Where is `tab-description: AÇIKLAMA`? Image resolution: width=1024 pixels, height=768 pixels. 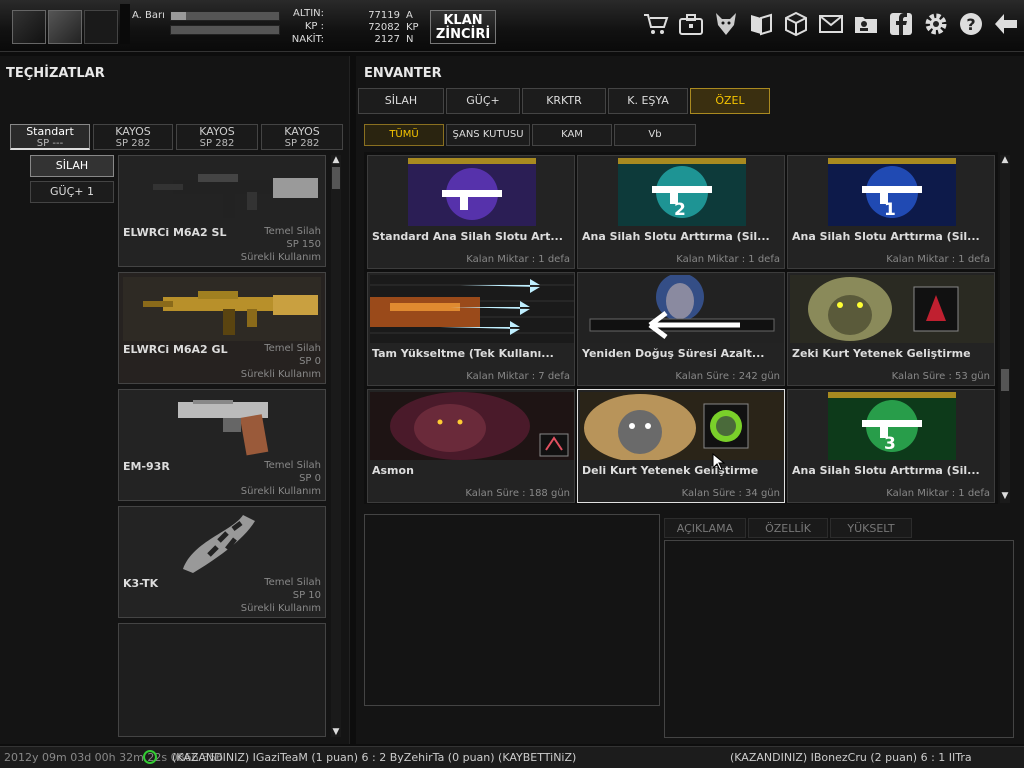
tab-description: AÇIKLAMA is located at coordinates (705, 528).